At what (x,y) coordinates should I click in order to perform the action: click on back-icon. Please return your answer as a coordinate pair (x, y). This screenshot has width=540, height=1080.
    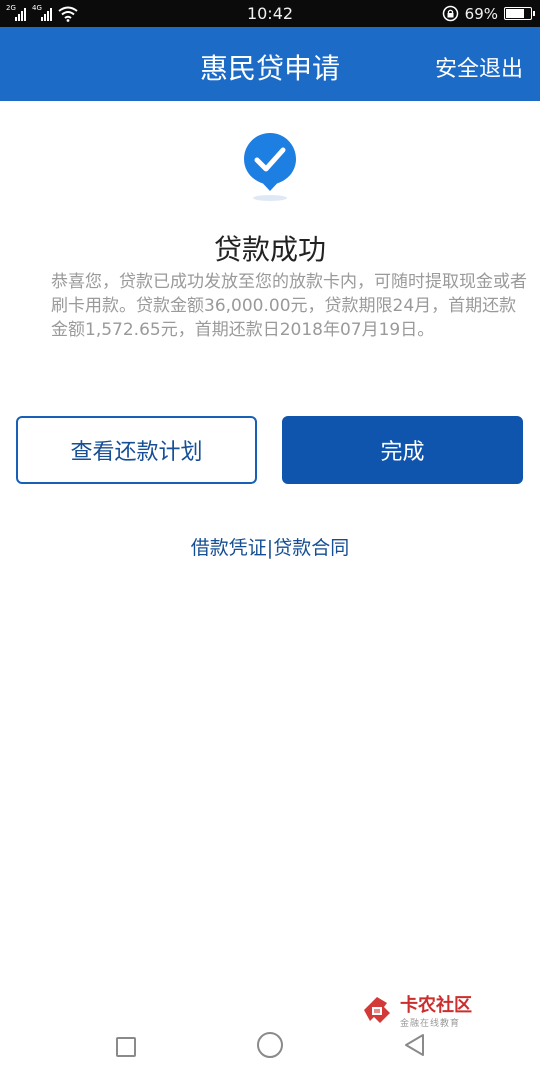
    Looking at the image, I should click on (415, 1045).